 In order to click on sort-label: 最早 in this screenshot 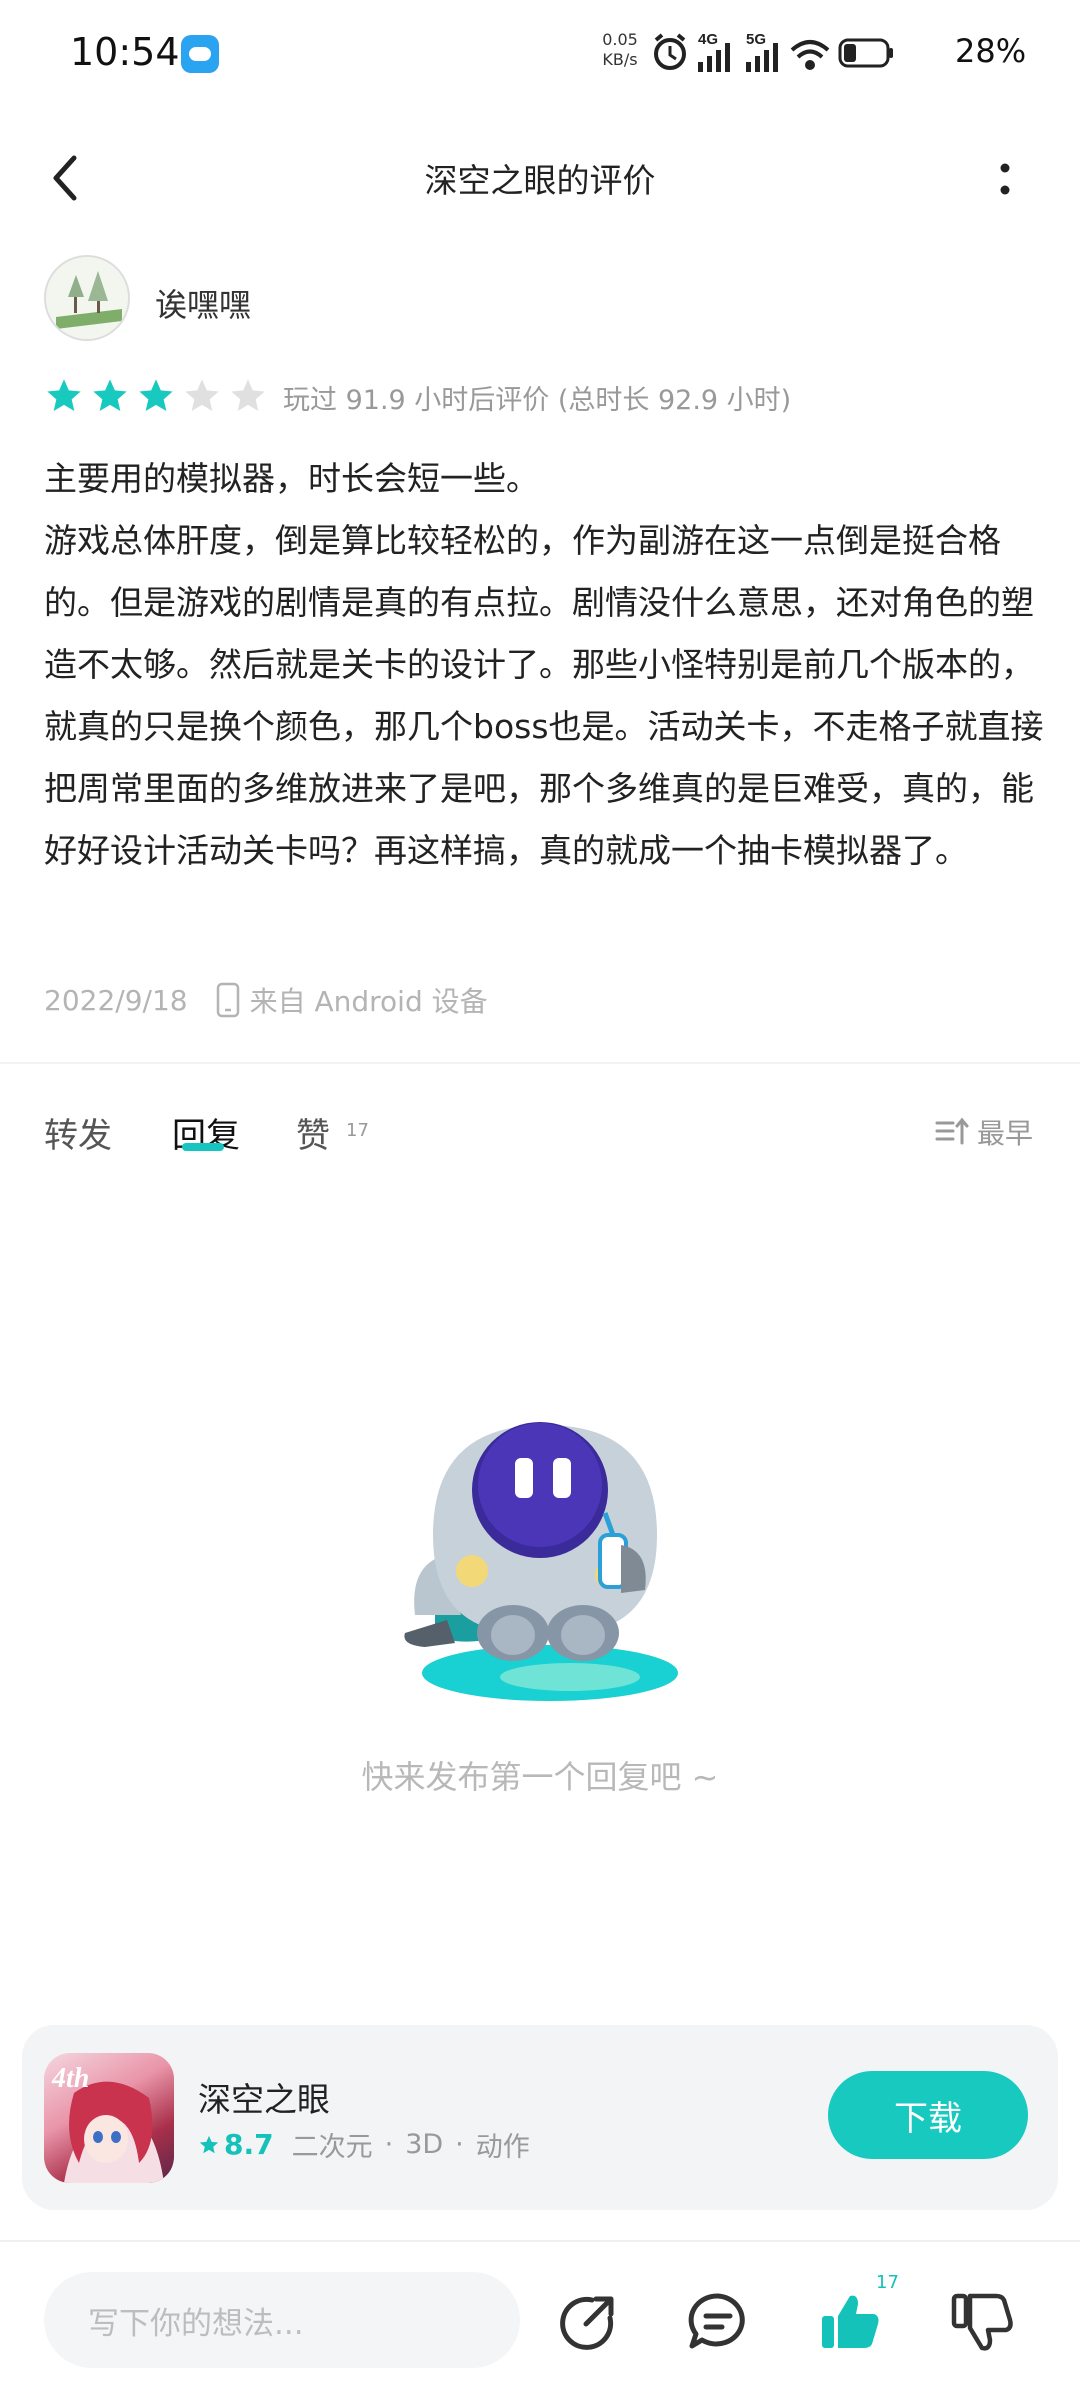, I will do `click(1005, 1133)`.